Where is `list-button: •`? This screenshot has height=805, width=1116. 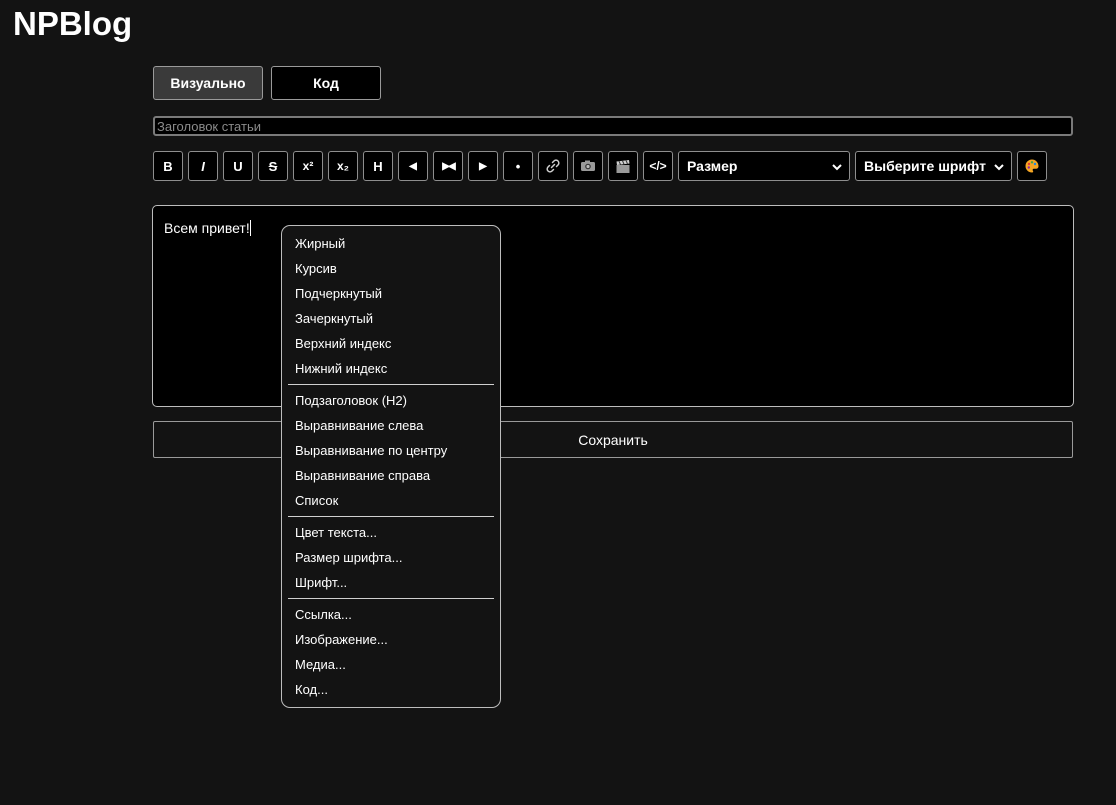
list-button: • is located at coordinates (518, 166).